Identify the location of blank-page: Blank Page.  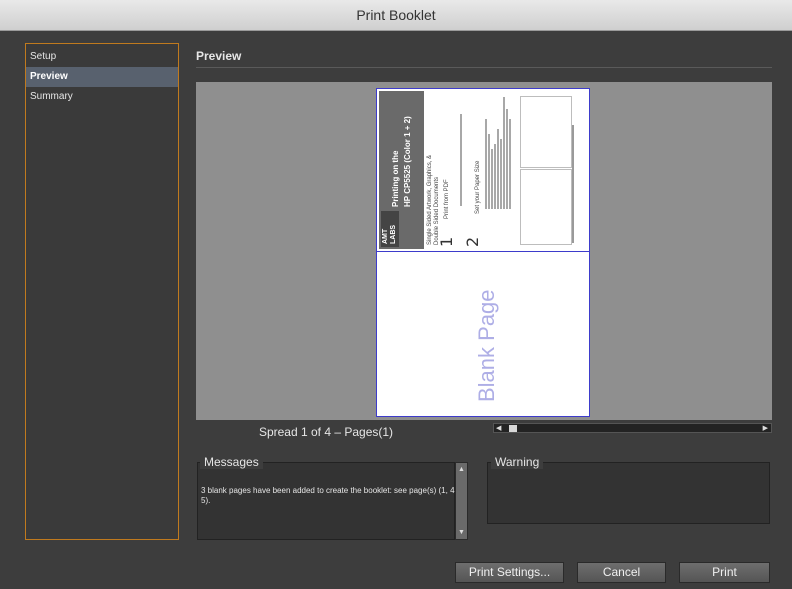
(483, 334).